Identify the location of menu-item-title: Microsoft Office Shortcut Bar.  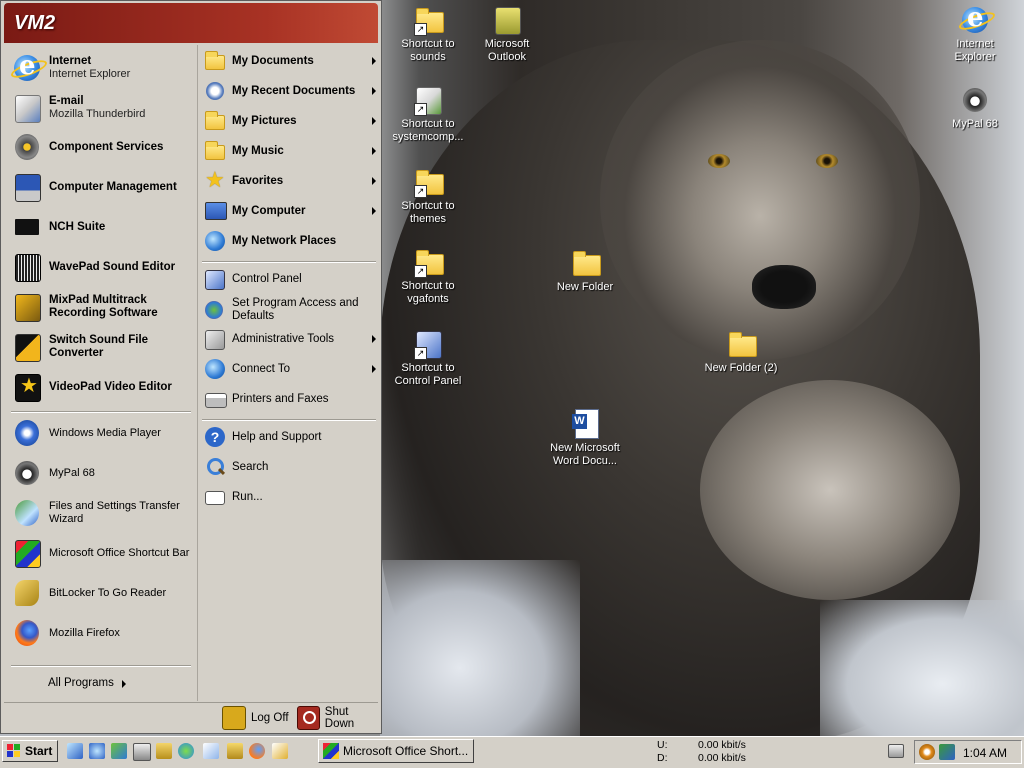
(119, 552).